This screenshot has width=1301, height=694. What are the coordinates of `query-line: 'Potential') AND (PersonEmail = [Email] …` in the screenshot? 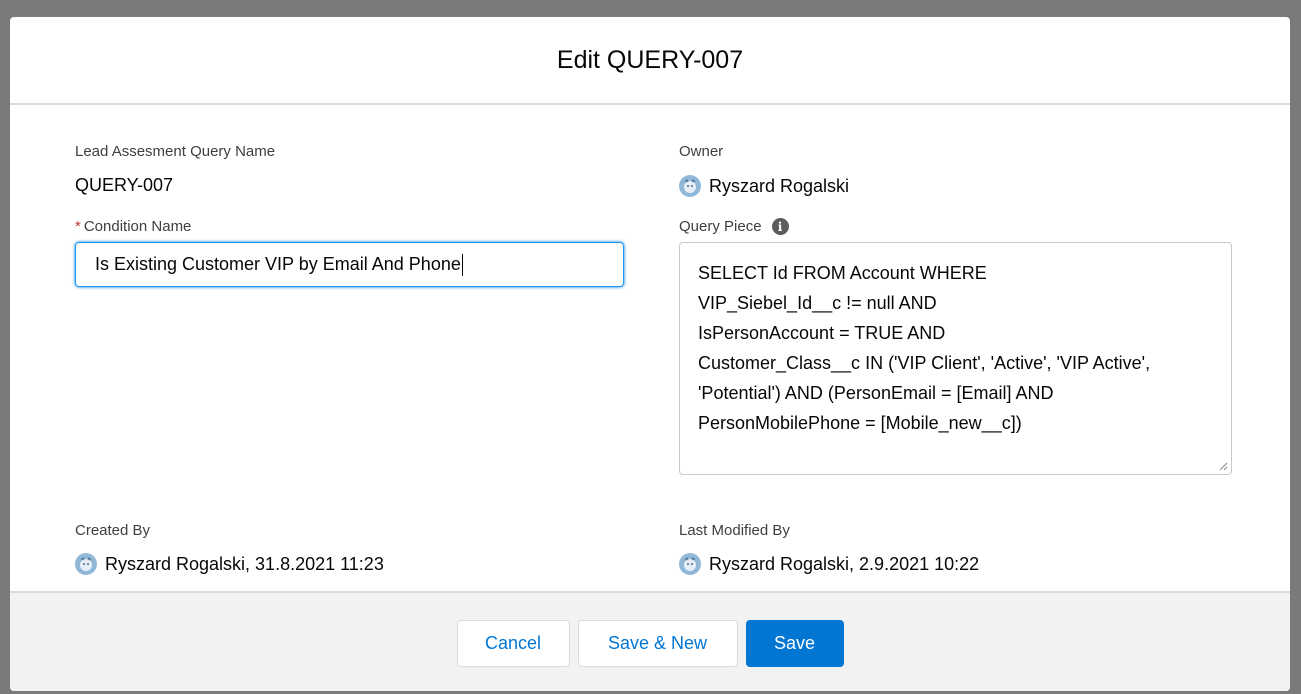 It's located at (876, 393).